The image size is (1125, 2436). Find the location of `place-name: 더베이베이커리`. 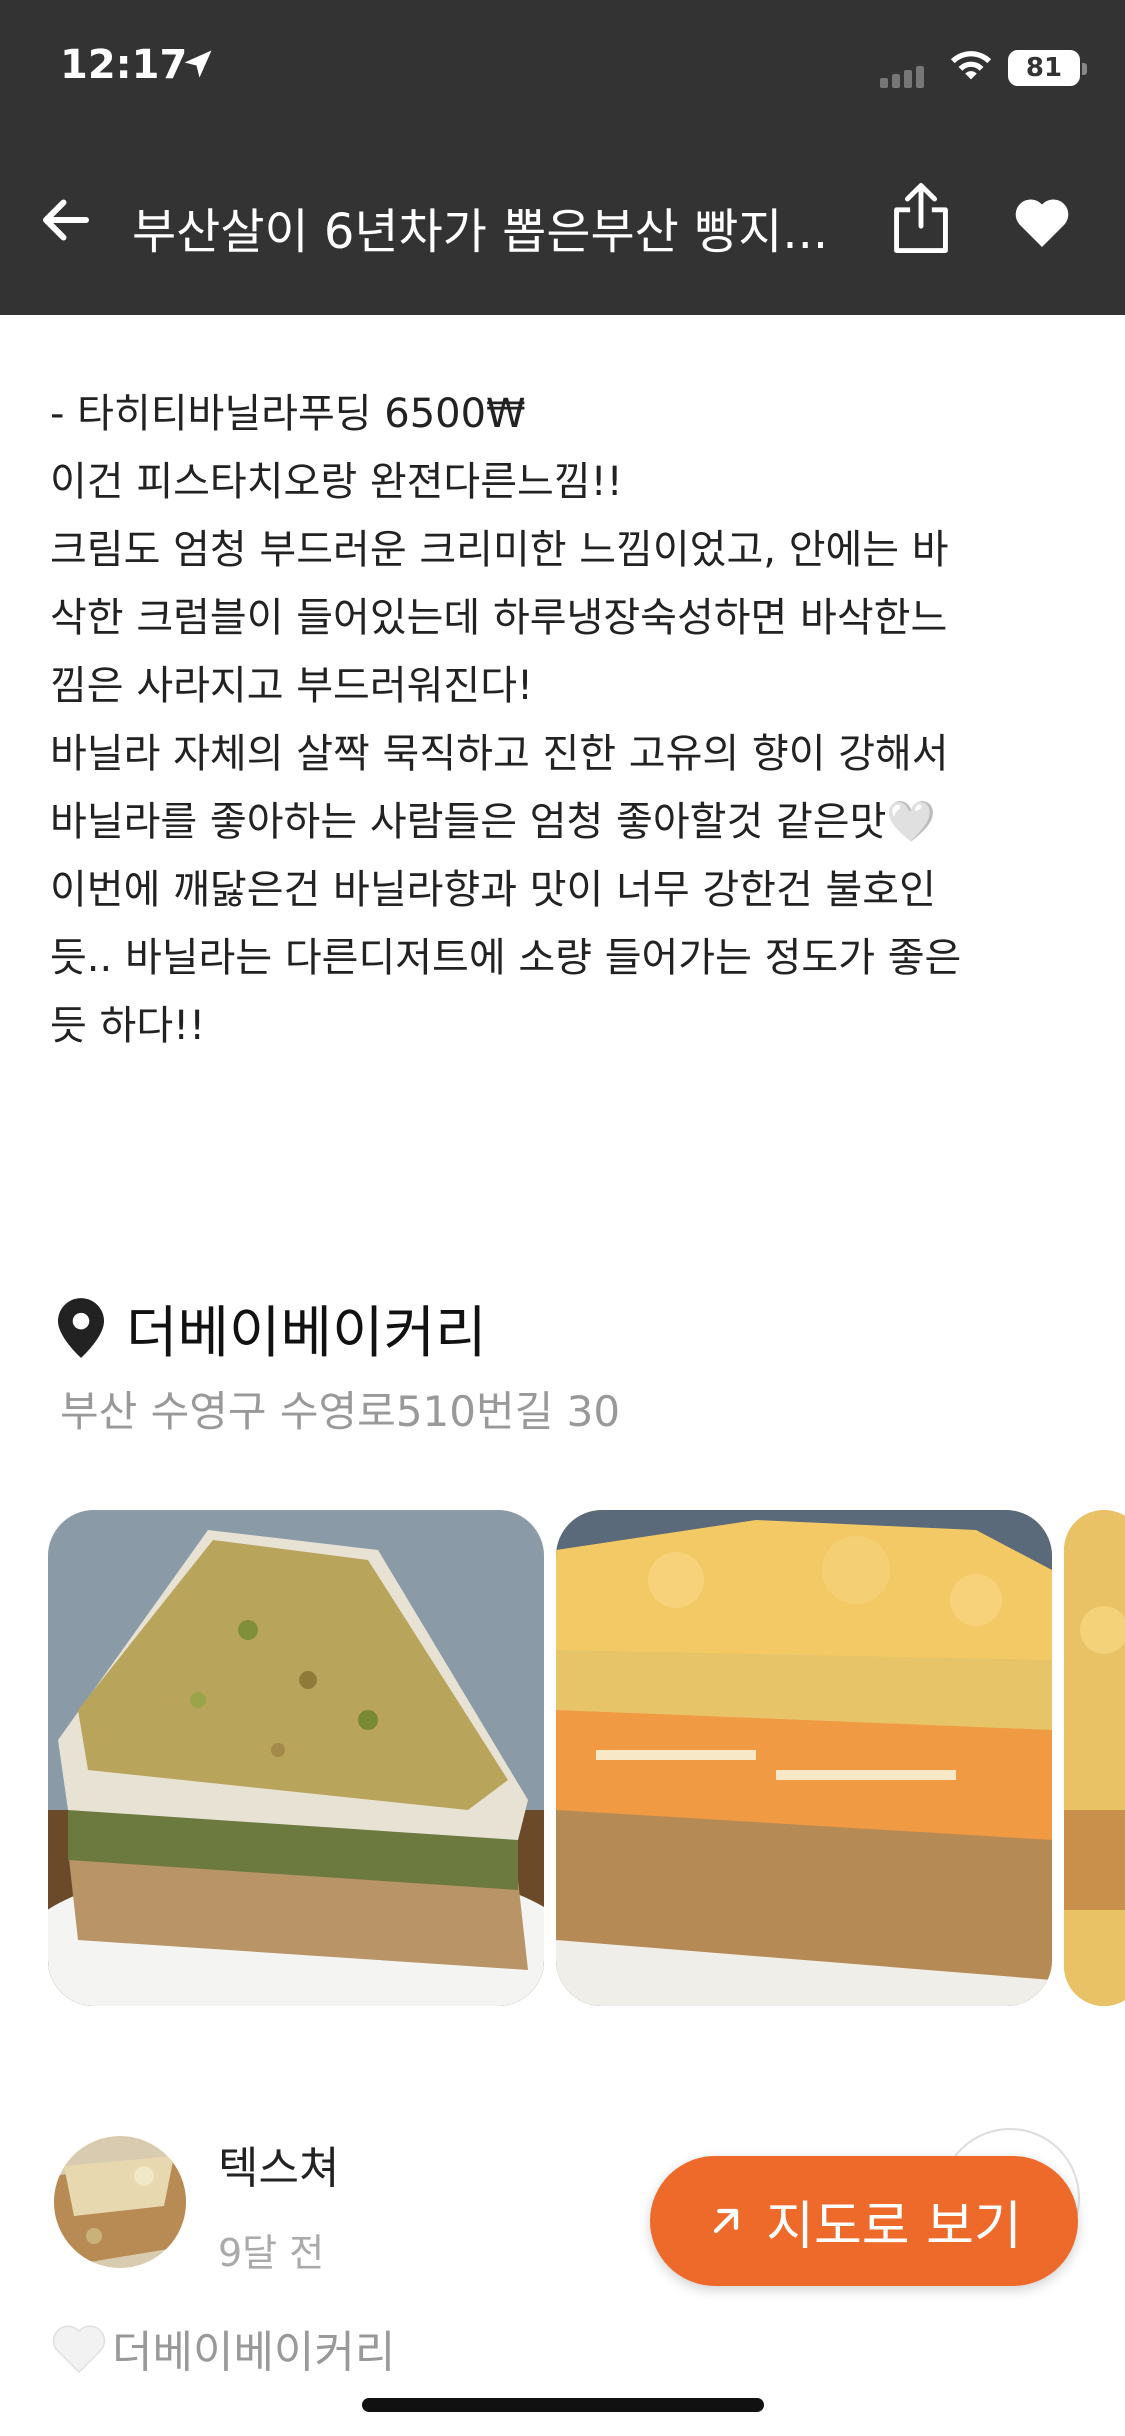

place-name: 더베이베이커리 is located at coordinates (306, 1328).